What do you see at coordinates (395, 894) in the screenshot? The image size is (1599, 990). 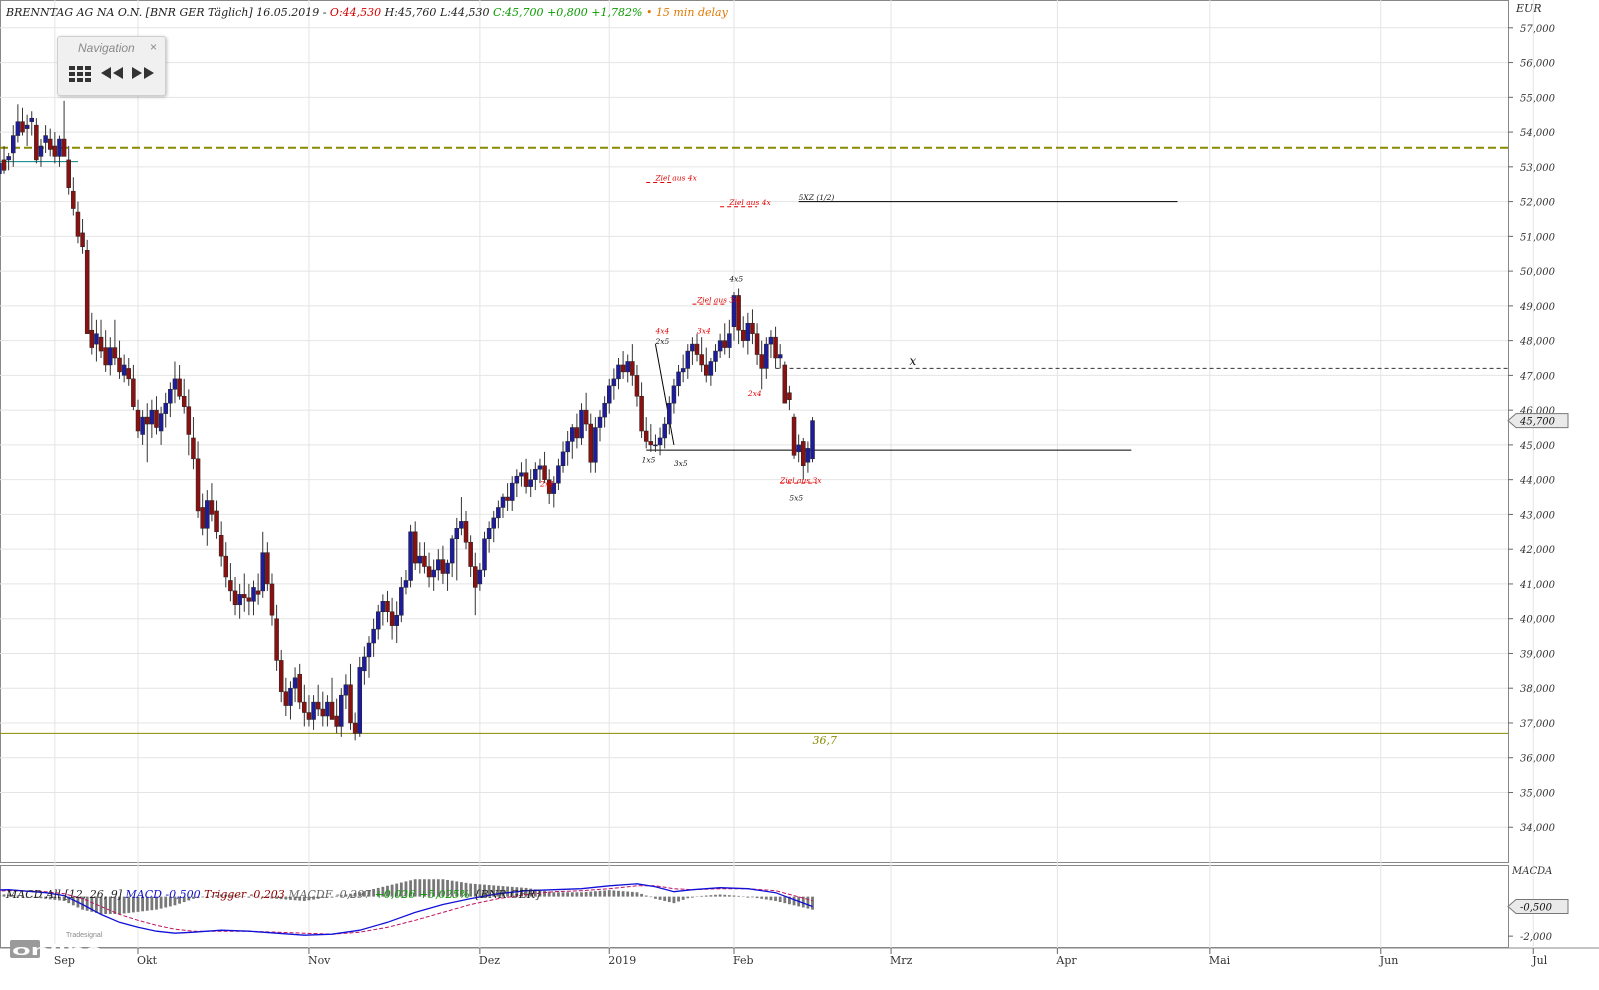 I see `macd-change: +0,026` at bounding box center [395, 894].